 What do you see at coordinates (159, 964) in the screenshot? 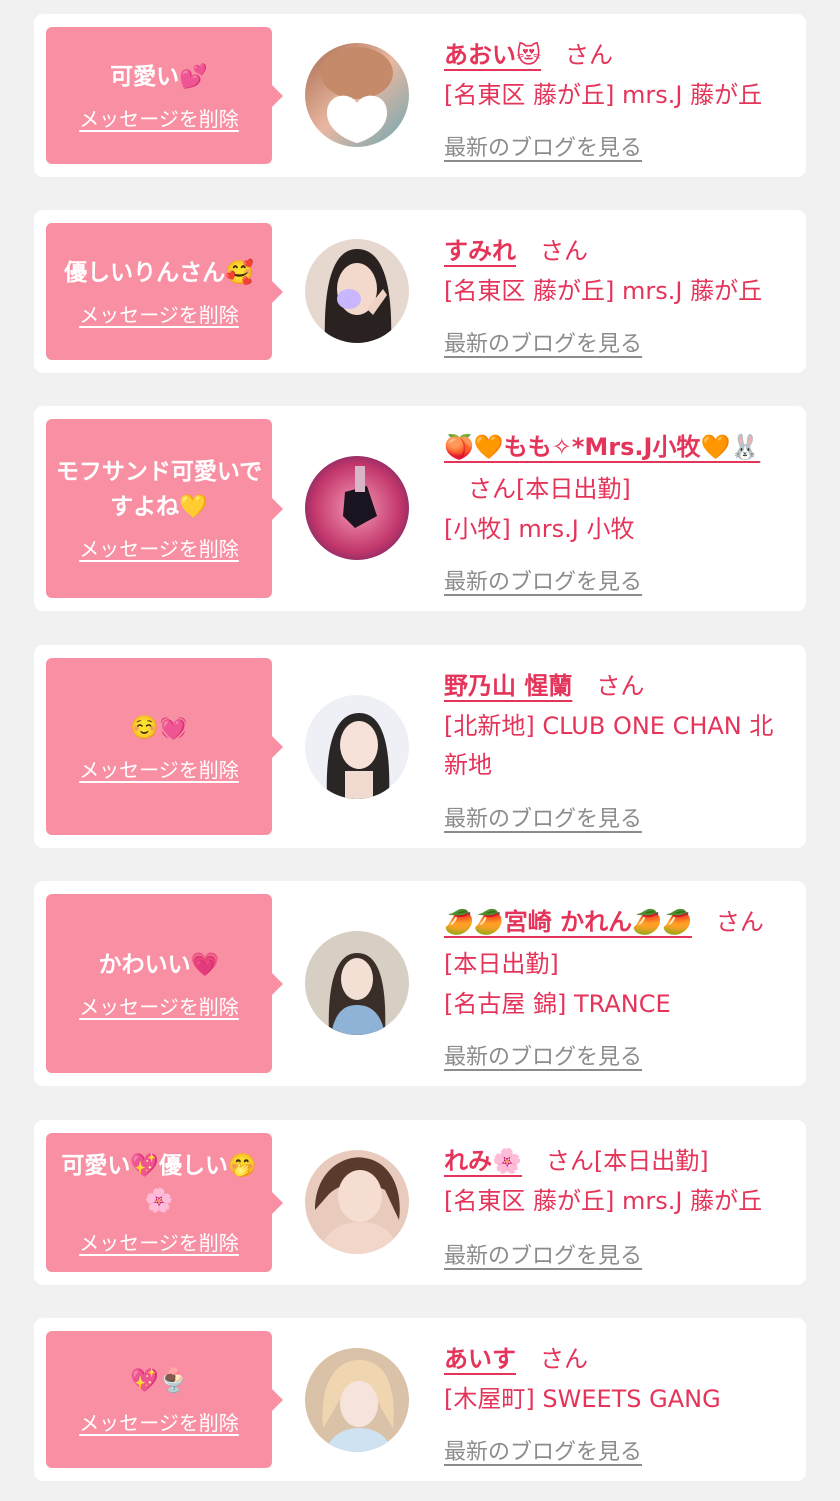
I see `message-text: かわいい💗` at bounding box center [159, 964].